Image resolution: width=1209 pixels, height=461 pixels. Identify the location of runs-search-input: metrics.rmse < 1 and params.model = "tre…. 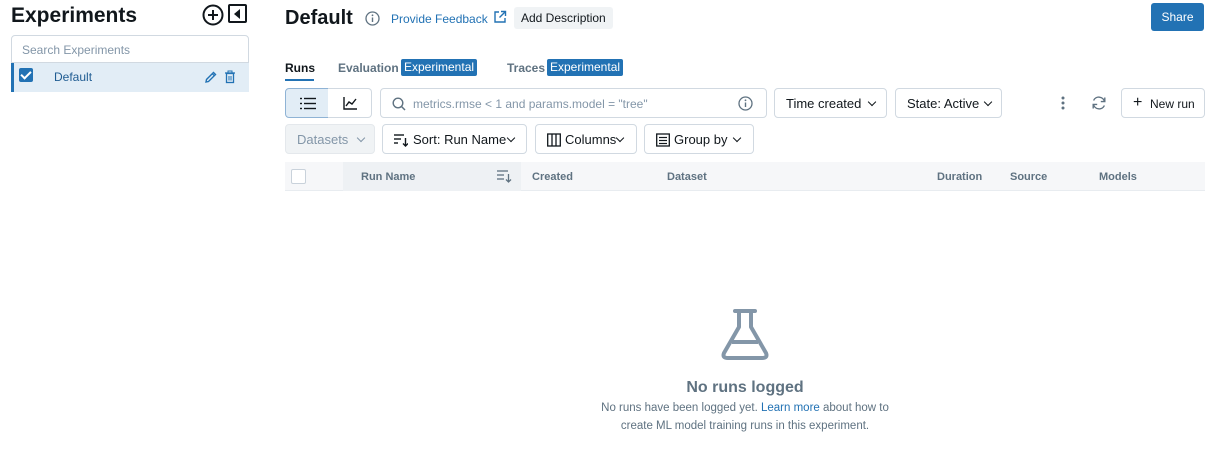
(573, 103).